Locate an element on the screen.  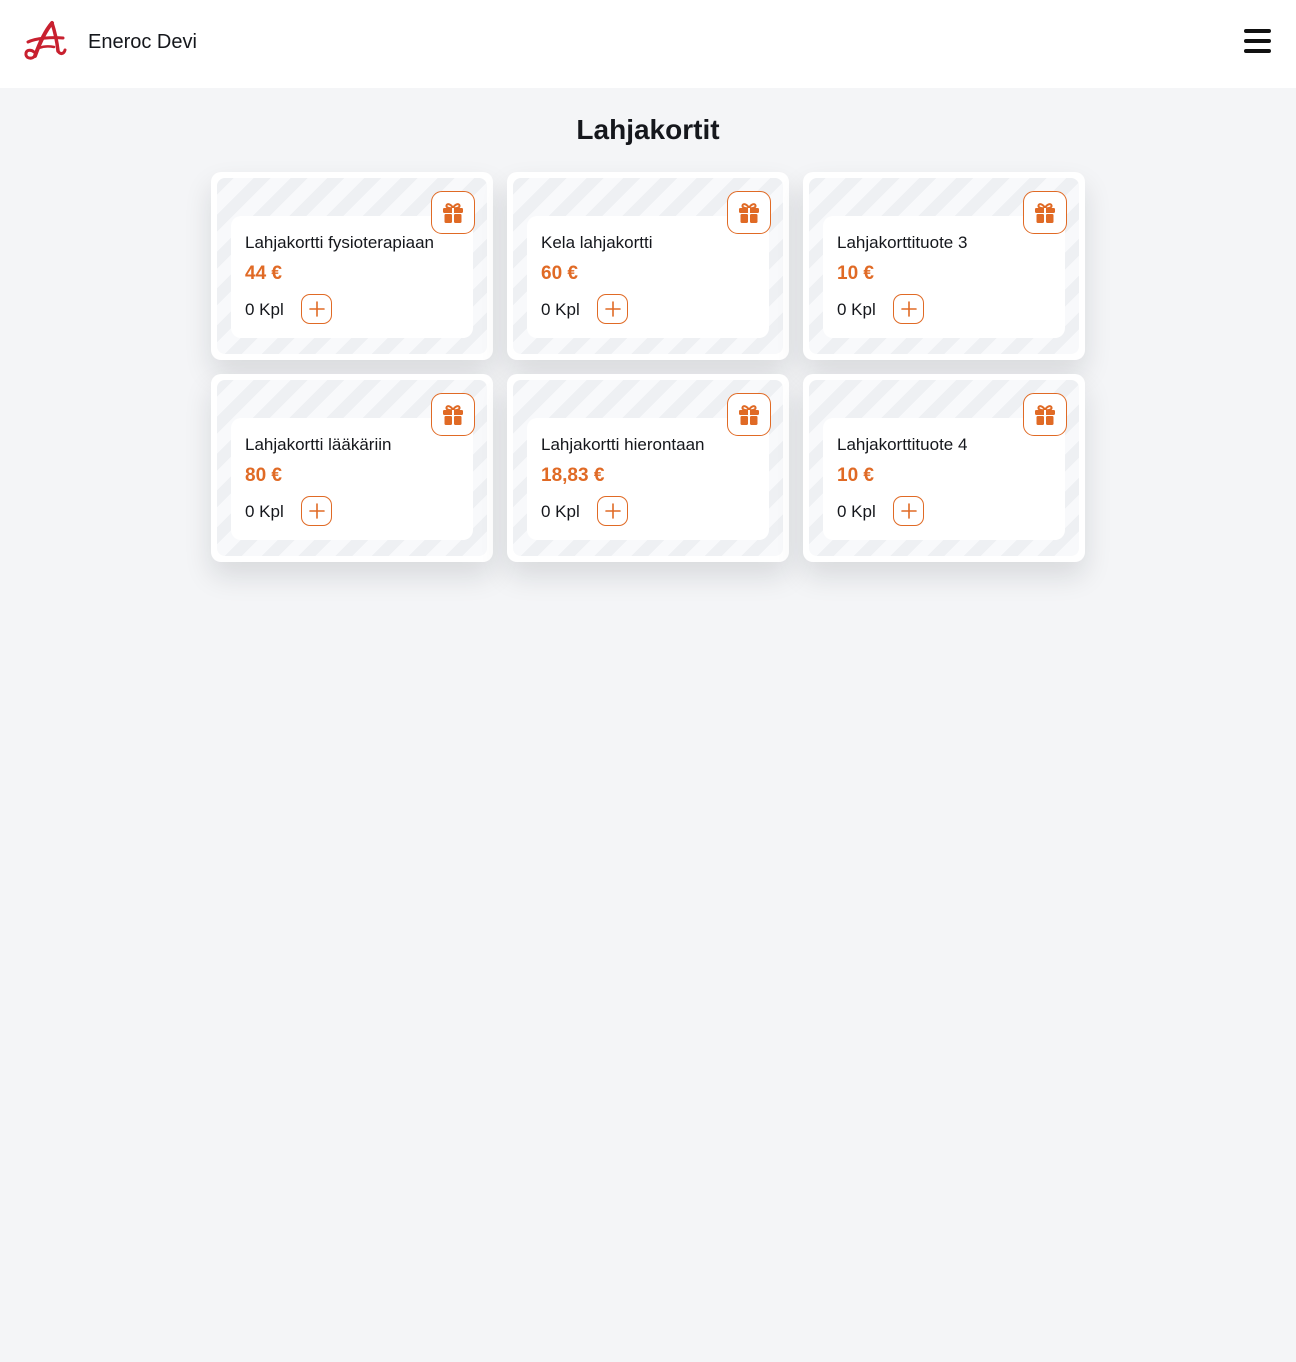
product-name: Lahjakortti fysioterapiaan is located at coordinates (340, 242).